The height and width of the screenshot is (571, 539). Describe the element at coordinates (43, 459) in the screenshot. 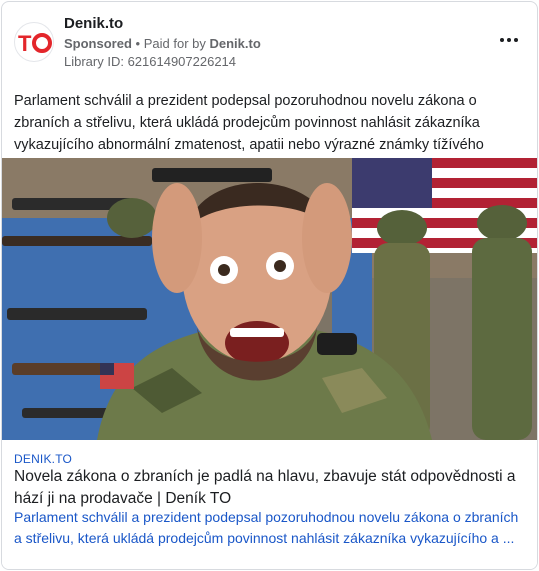

I see `link-domain: DENIK.TO` at that location.